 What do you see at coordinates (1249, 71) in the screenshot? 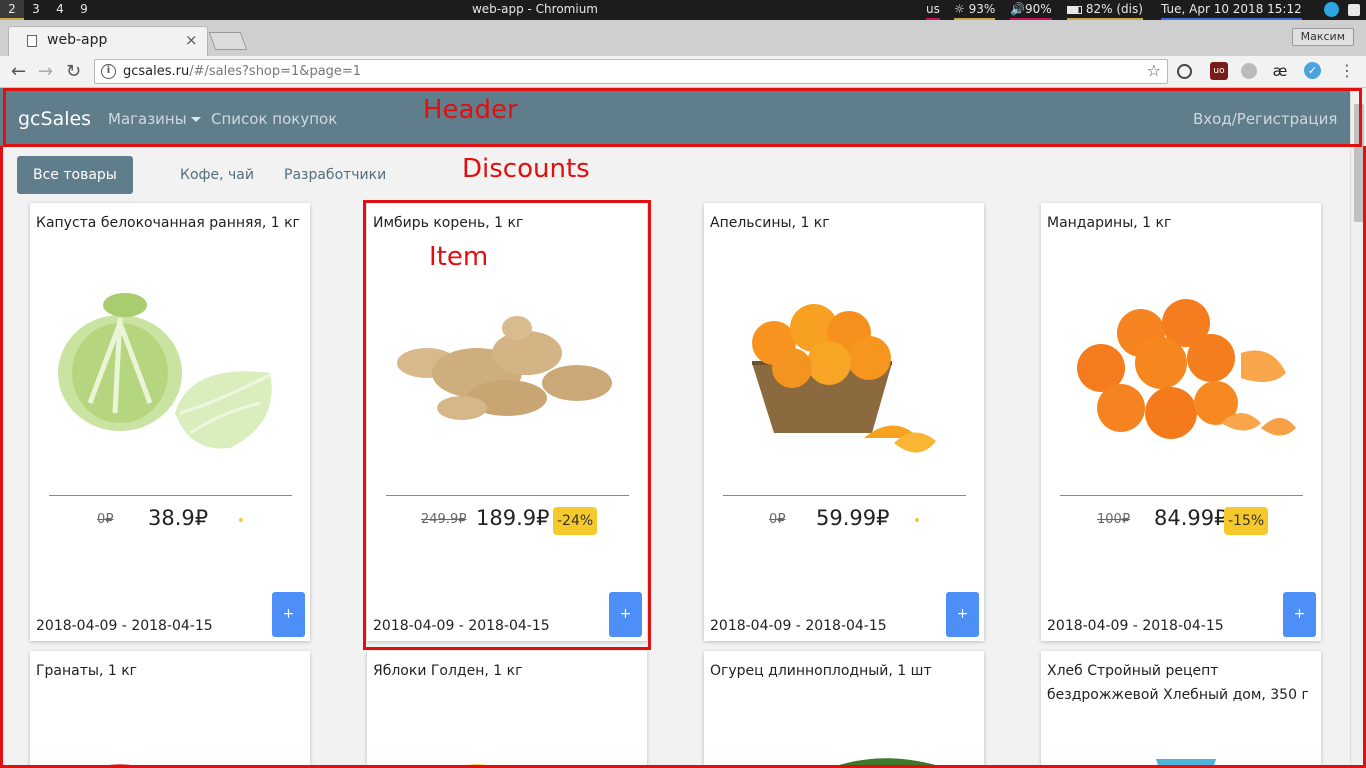
I see `globe-icon` at bounding box center [1249, 71].